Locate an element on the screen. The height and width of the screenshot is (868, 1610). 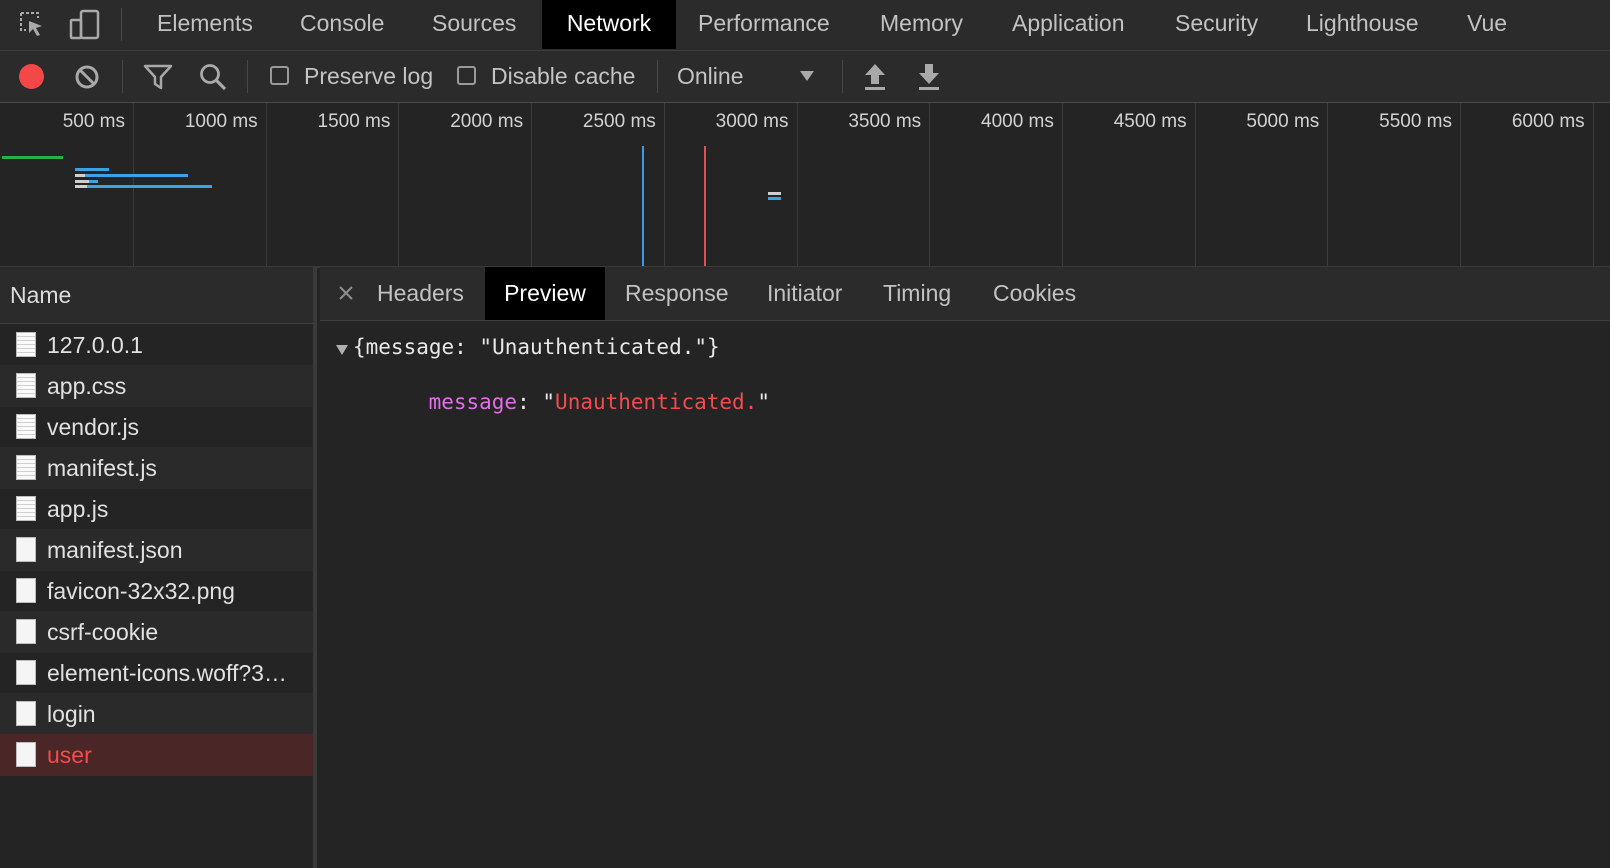
request-row: favicon-32x32.png is located at coordinates (156, 591).